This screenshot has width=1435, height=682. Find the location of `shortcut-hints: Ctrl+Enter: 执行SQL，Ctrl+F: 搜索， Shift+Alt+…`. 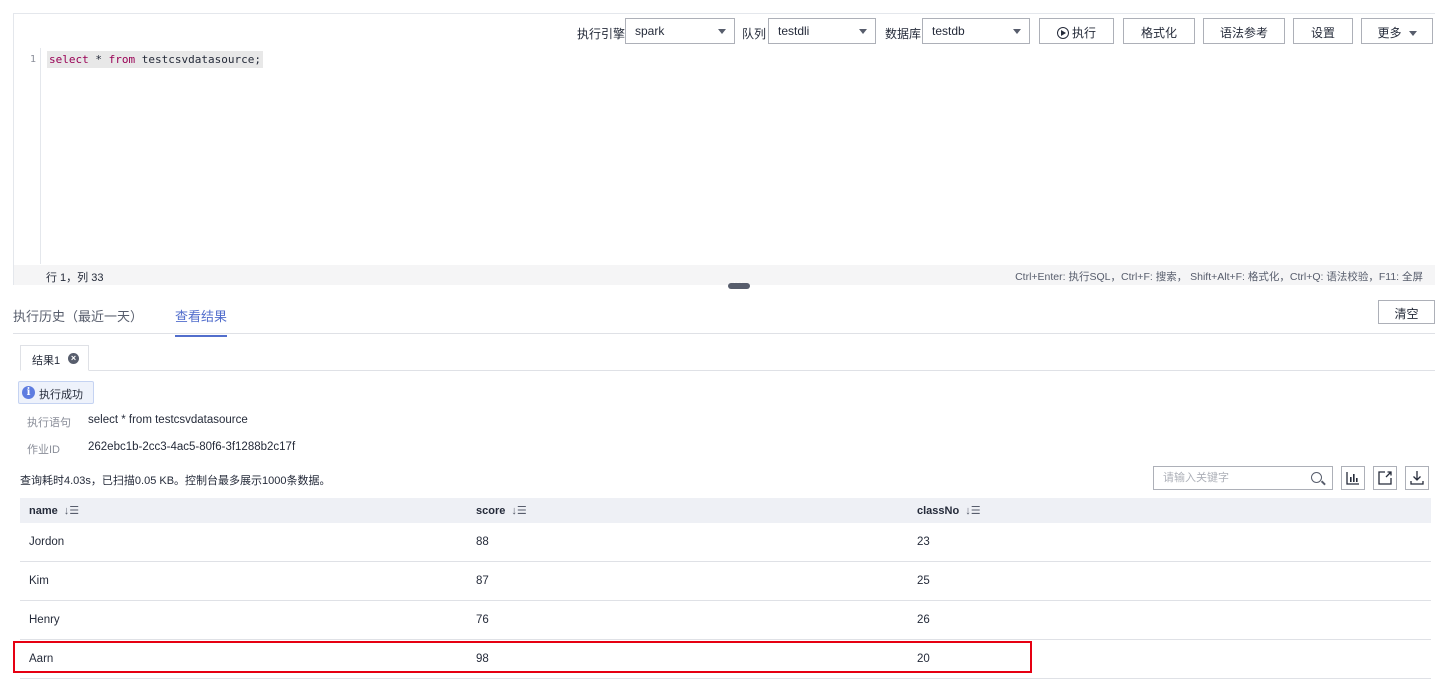

shortcut-hints: Ctrl+Enter: 执行SQL，Ctrl+F: 搜索， Shift+Alt+… is located at coordinates (1219, 277).